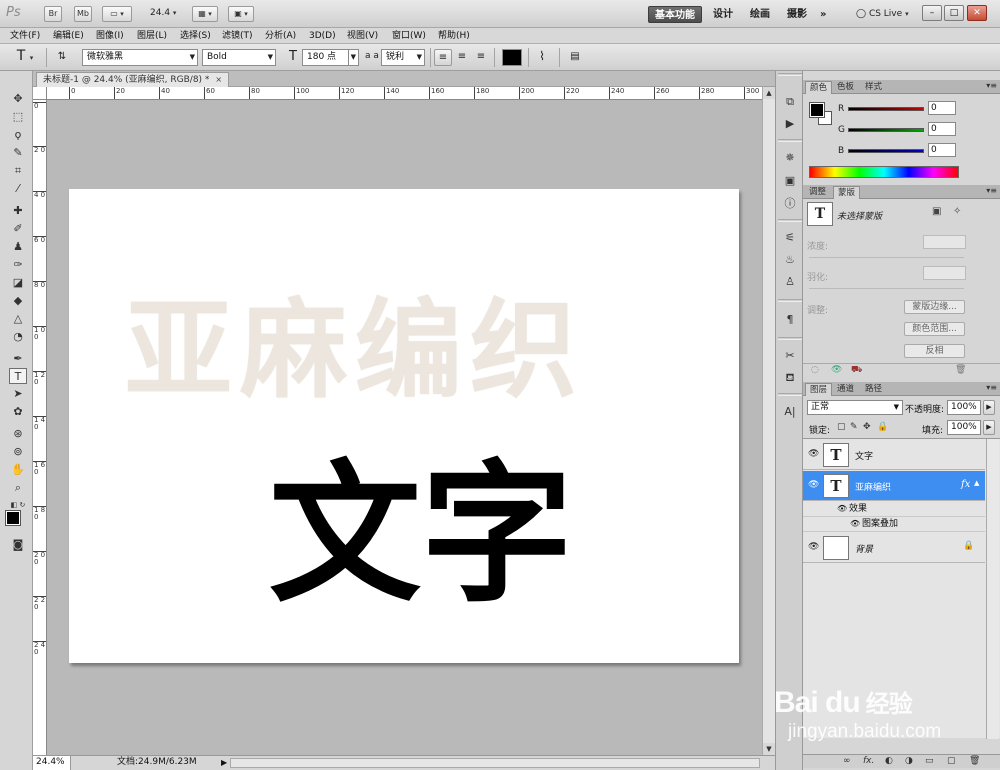 This screenshot has height=770, width=1000. I want to click on type-tool-preset-icon: T ▾, so click(25, 57).